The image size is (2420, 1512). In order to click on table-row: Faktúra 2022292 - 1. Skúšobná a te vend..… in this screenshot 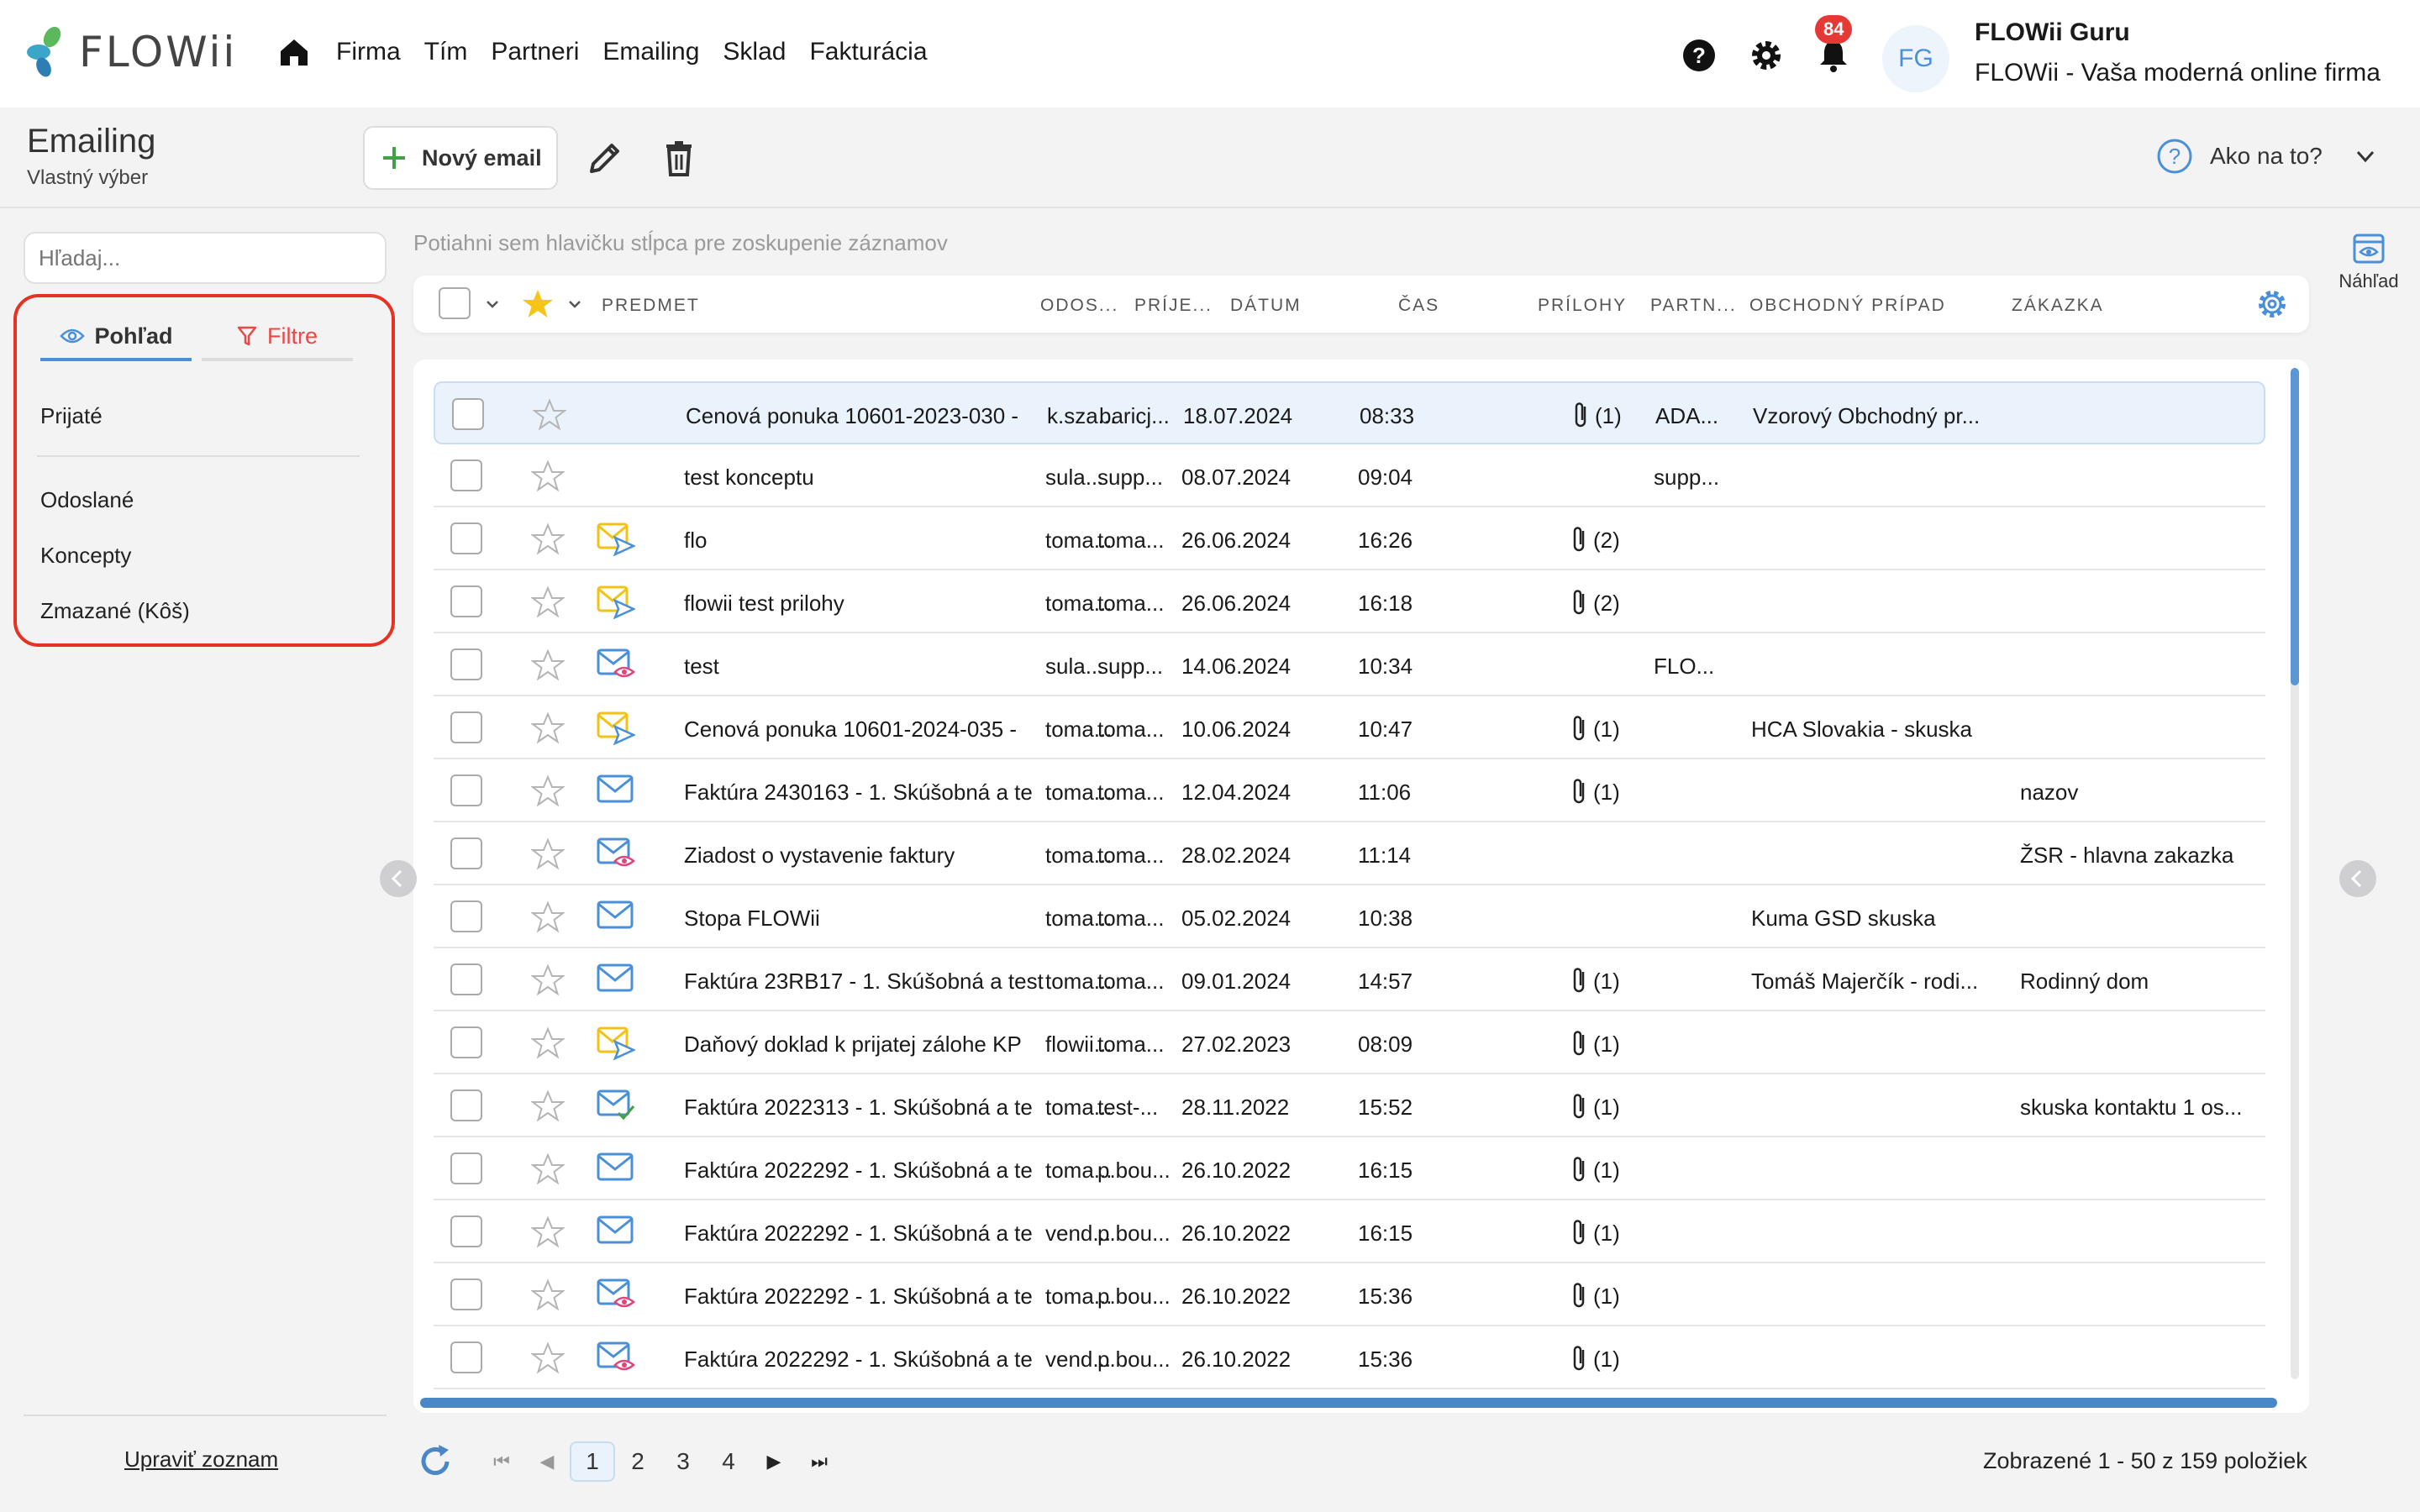, I will do `click(1349, 1231)`.